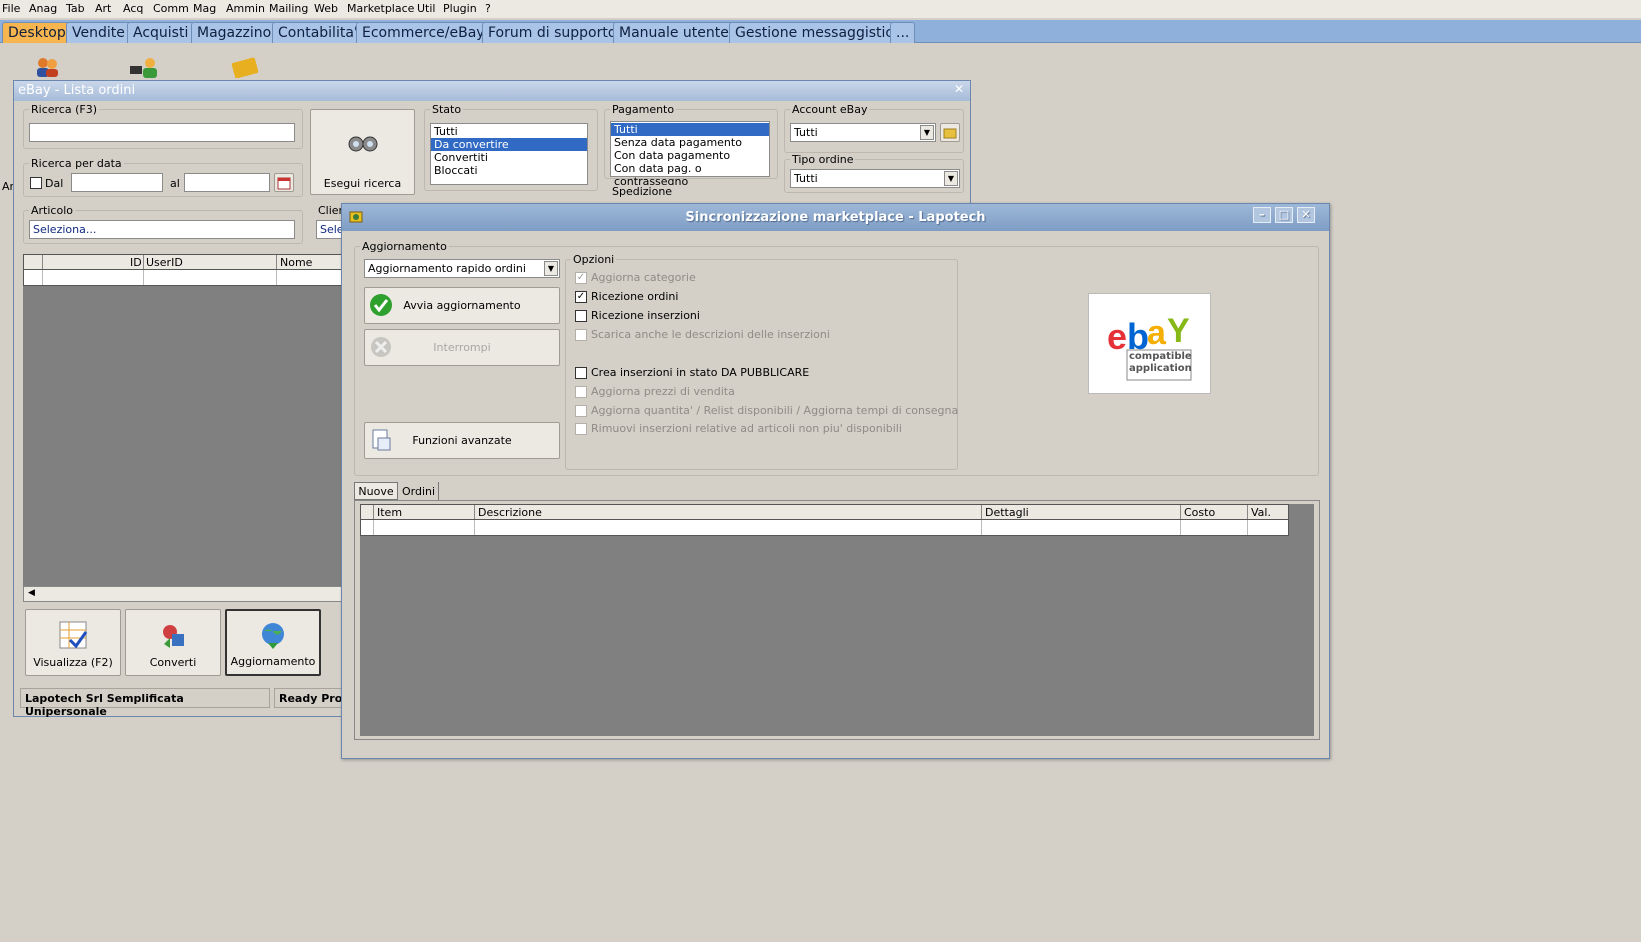 This screenshot has height=942, width=1641. Describe the element at coordinates (460, 8) in the screenshot. I see `menu-plugin: Plugin` at that location.